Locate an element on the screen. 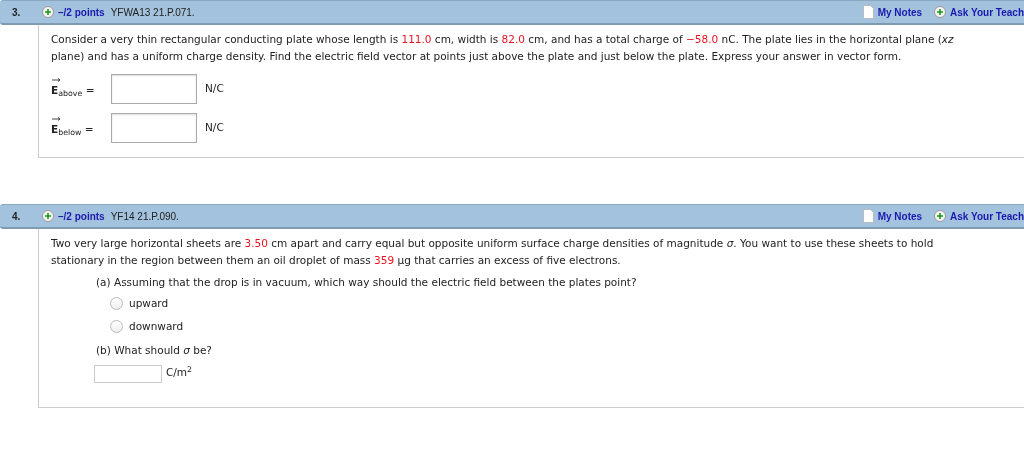 Image resolution: width=1024 pixels, height=459 pixels. question-number: 4. is located at coordinates (17, 216).